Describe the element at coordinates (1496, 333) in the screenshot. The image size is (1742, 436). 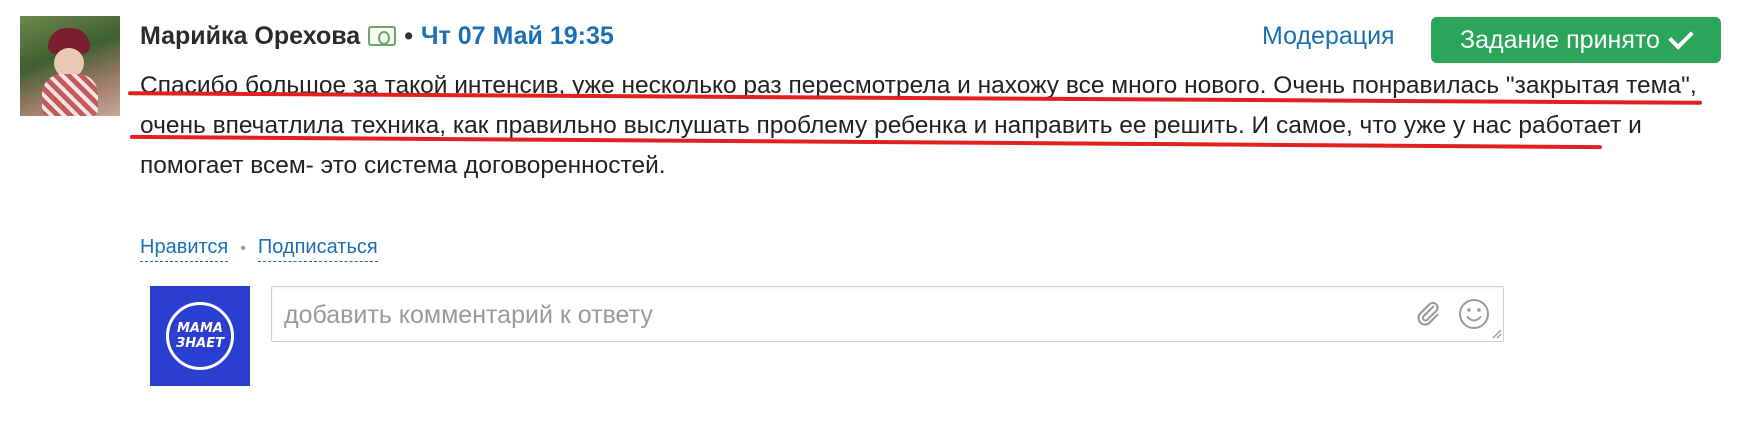
I see `resize-handle-icon` at that location.